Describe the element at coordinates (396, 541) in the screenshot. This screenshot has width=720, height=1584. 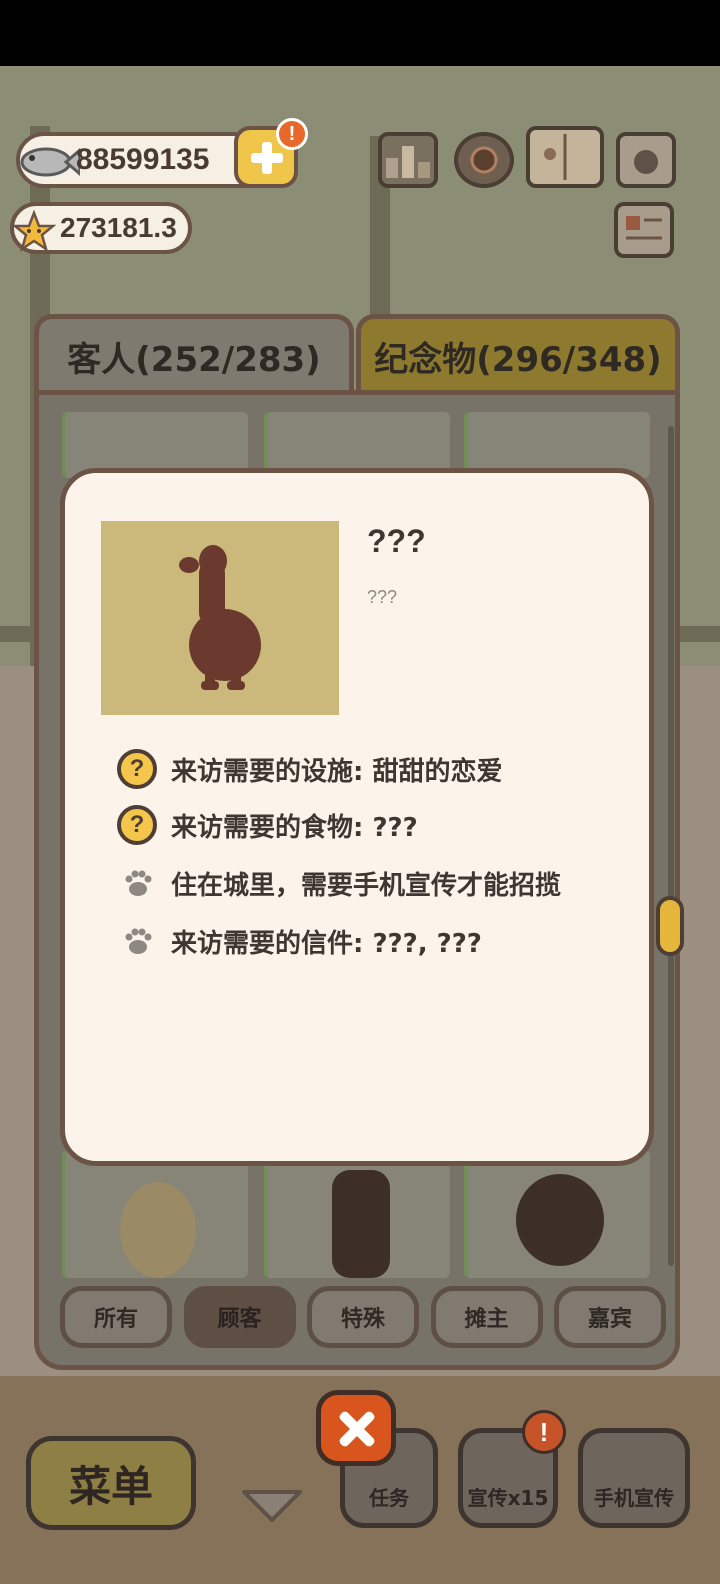
I see `guest-name: ???` at that location.